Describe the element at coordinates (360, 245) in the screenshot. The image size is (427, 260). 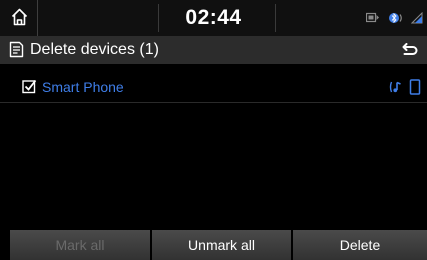
I see `delete-button: Delete` at that location.